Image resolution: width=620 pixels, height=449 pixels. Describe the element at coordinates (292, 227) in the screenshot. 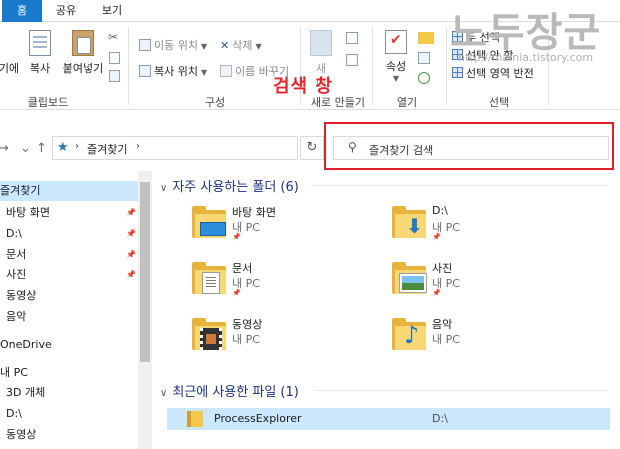

I see `folder-tile: 바탕 화면 내 PC 📌` at that location.